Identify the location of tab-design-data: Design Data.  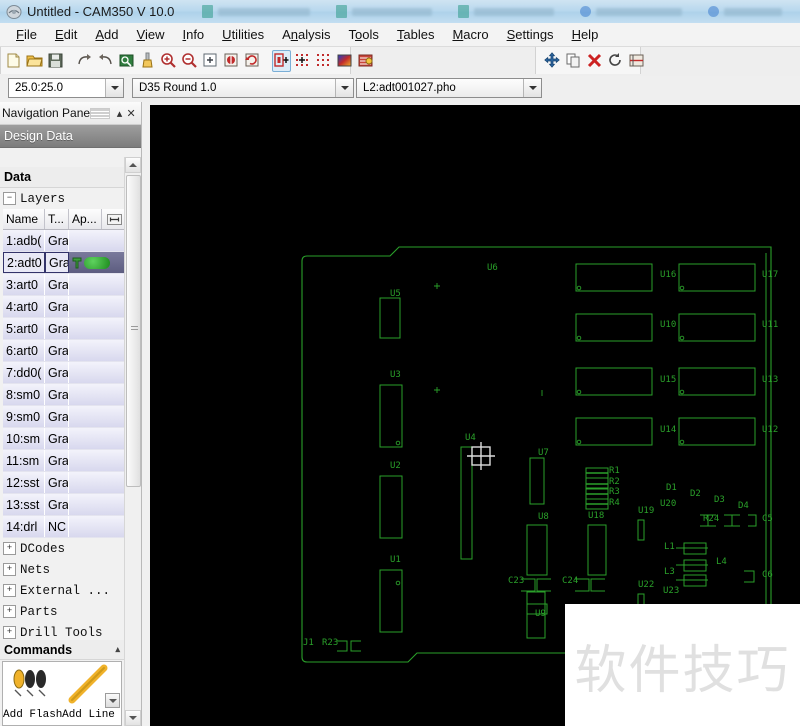
(70, 136).